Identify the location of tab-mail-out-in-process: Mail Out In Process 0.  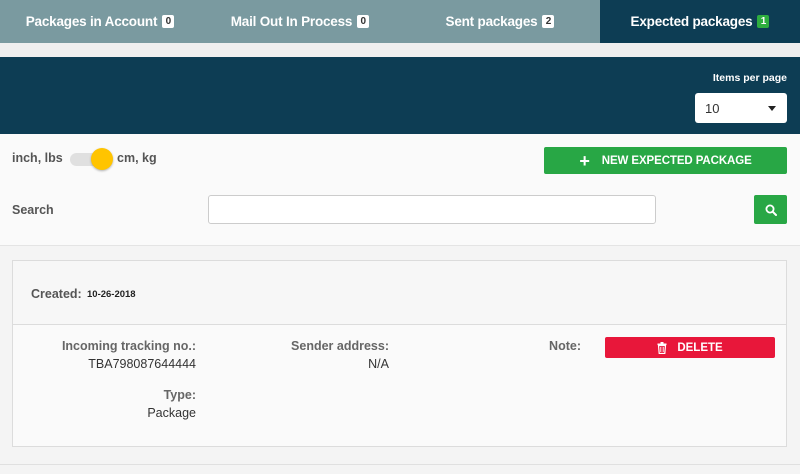
(300, 21).